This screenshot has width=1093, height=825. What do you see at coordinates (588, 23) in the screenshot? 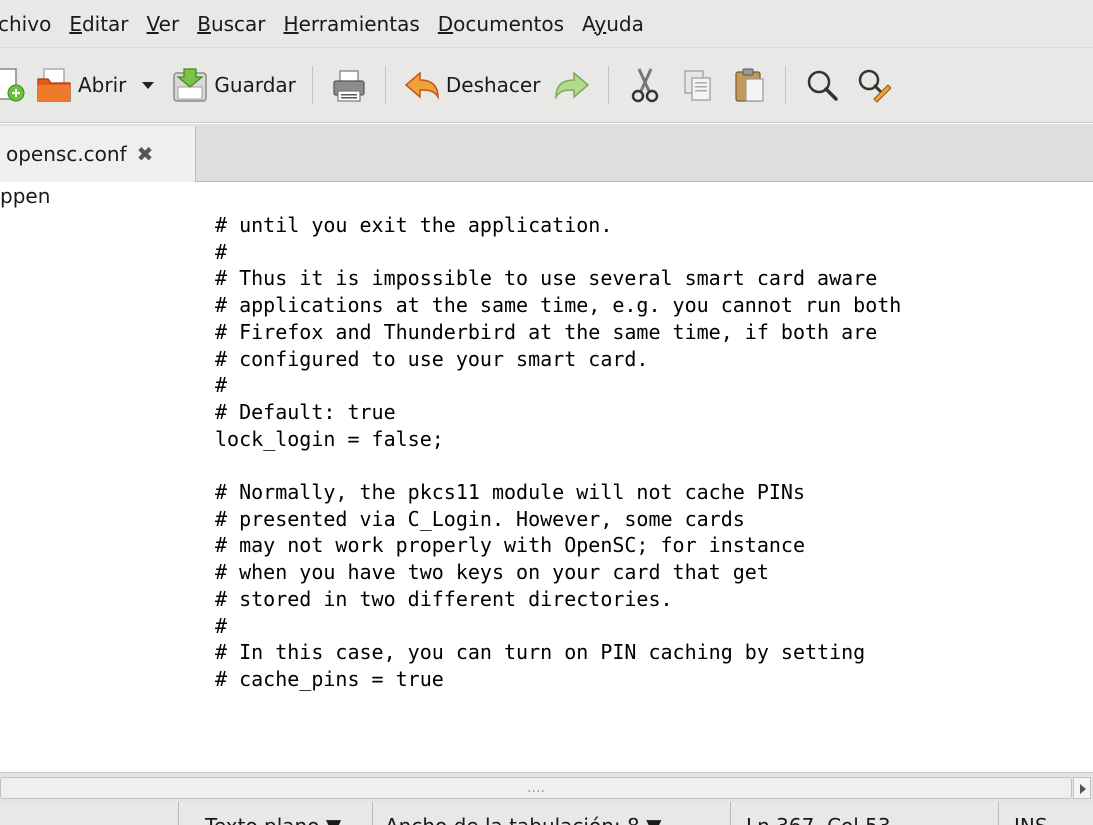
I see `menu-ayuda-pre: A` at bounding box center [588, 23].